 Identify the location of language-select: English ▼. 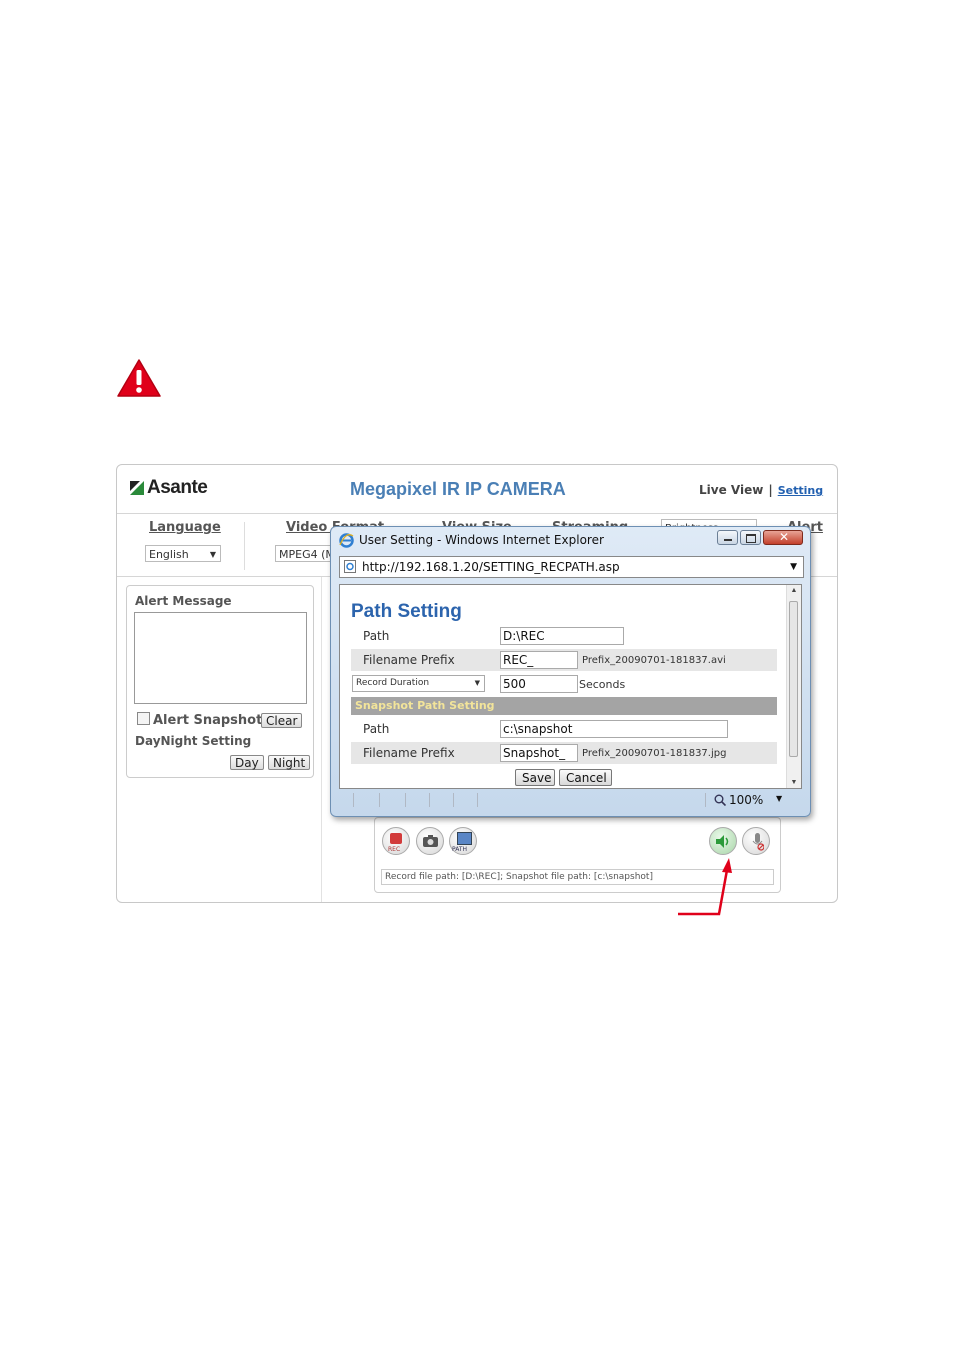
(183, 553).